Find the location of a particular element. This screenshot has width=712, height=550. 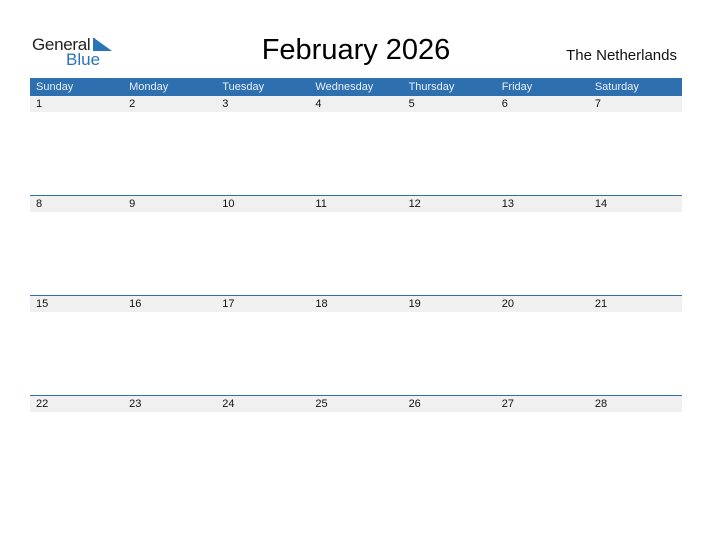

day-cell: 4 is located at coordinates (318, 104).